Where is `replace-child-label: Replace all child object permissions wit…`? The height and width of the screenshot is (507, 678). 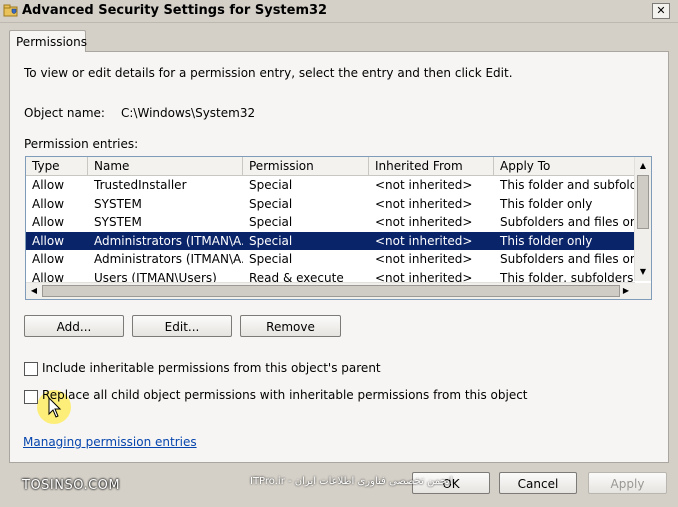
replace-child-label: Replace all child object permissions wit… is located at coordinates (285, 395).